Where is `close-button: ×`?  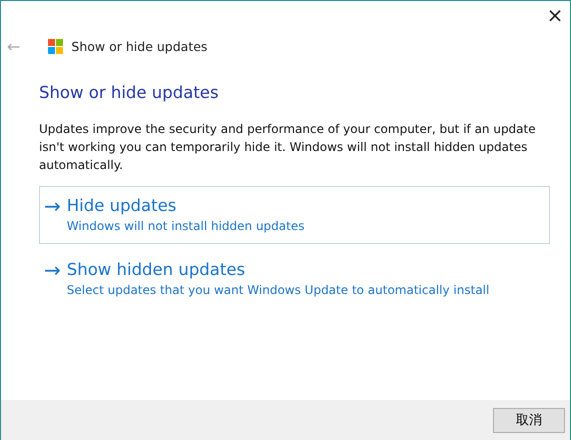
close-button: × is located at coordinates (555, 15).